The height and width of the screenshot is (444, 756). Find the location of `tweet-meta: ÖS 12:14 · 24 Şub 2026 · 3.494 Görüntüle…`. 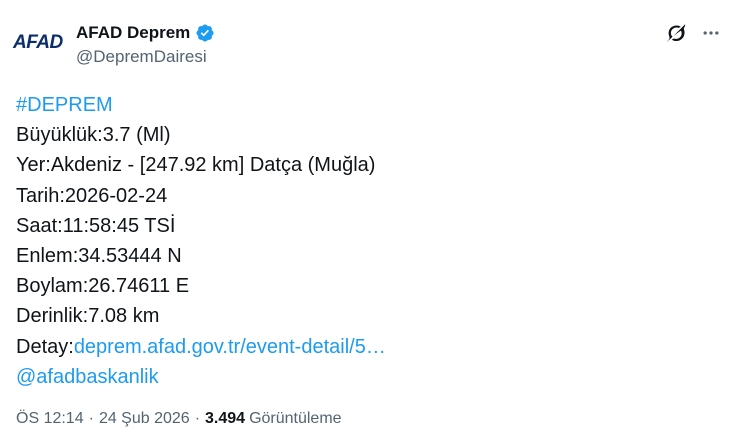

tweet-meta: ÖS 12:14 · 24 Şub 2026 · 3.494 Görüntüle… is located at coordinates (179, 419).